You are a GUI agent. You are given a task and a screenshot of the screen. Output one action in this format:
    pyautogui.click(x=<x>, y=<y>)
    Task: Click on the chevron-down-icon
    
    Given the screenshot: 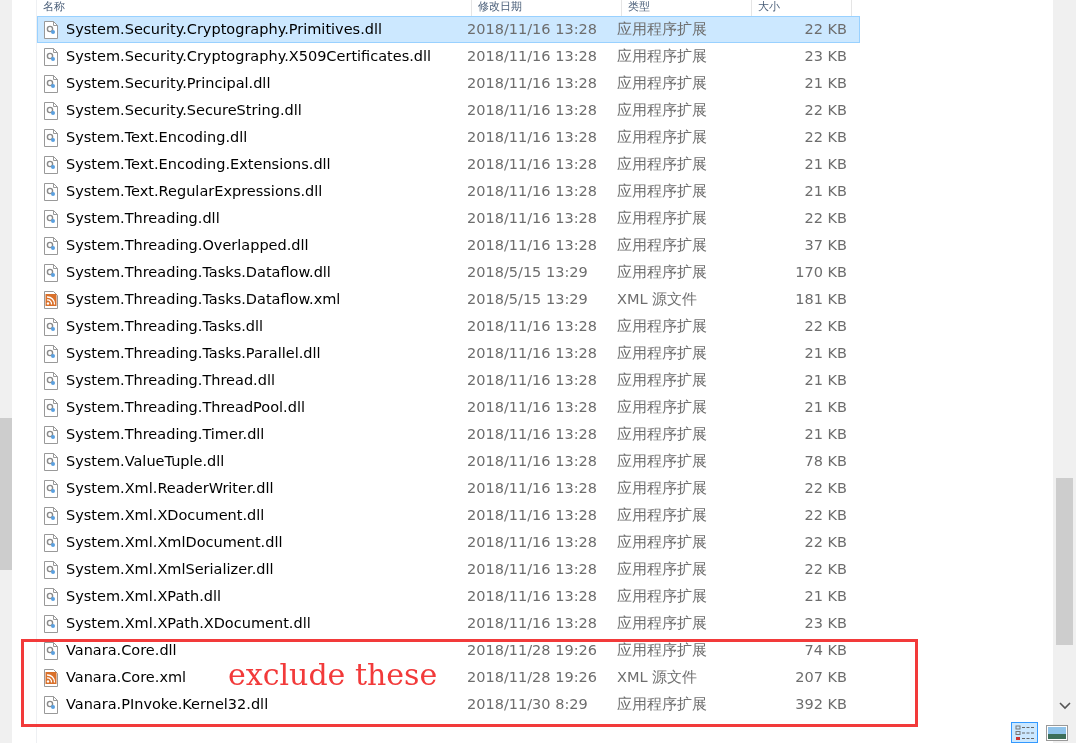 What is the action you would take?
    pyautogui.click(x=1064, y=706)
    